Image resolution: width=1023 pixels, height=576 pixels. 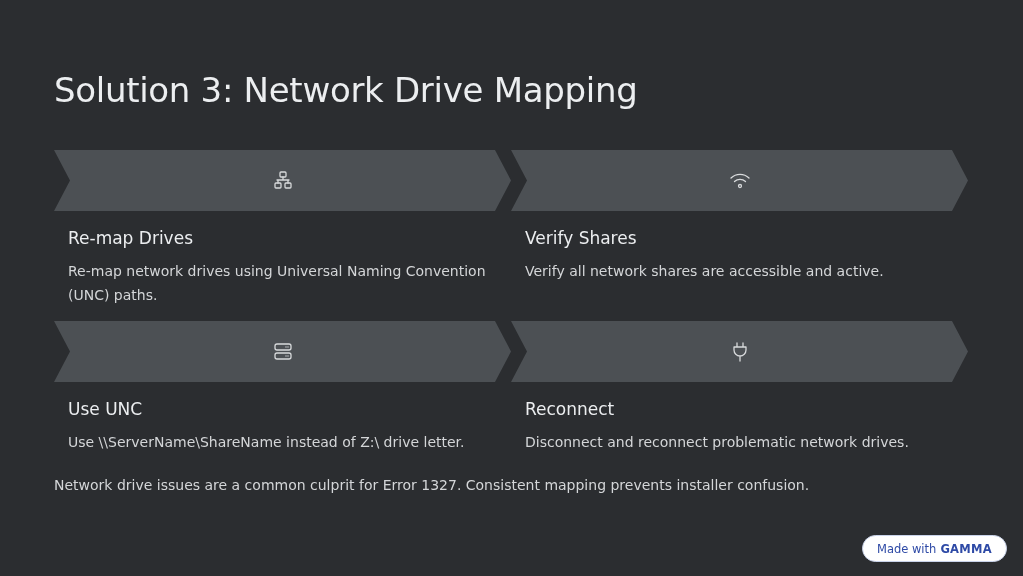 I want to click on card-description: Re-map network drives using Universal Naming Convention (UNC) paths., so click(x=277, y=283).